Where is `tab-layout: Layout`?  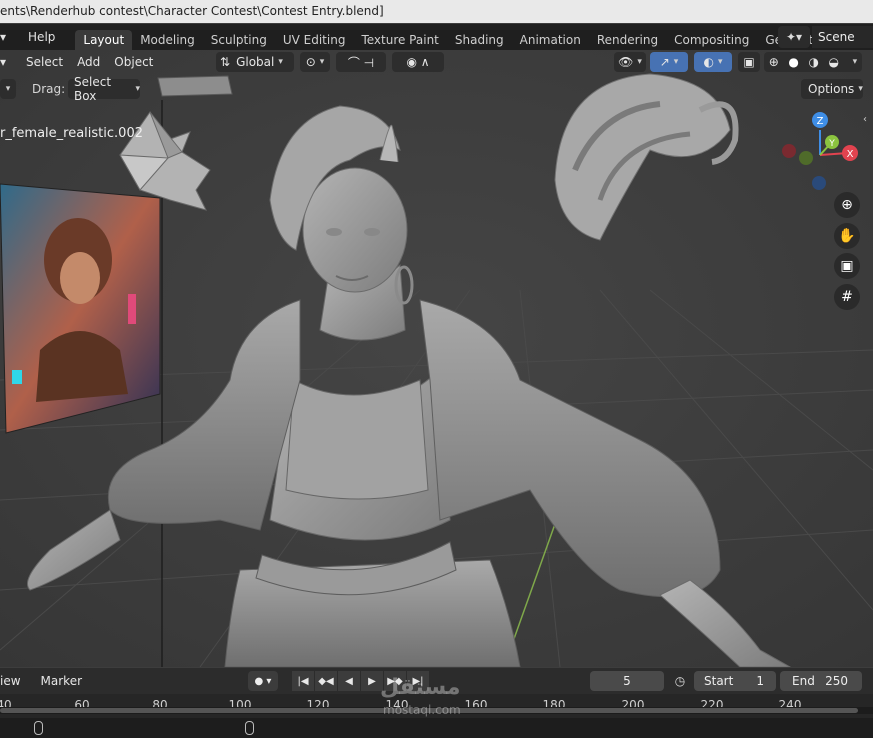
tab-layout: Layout is located at coordinates (104, 40).